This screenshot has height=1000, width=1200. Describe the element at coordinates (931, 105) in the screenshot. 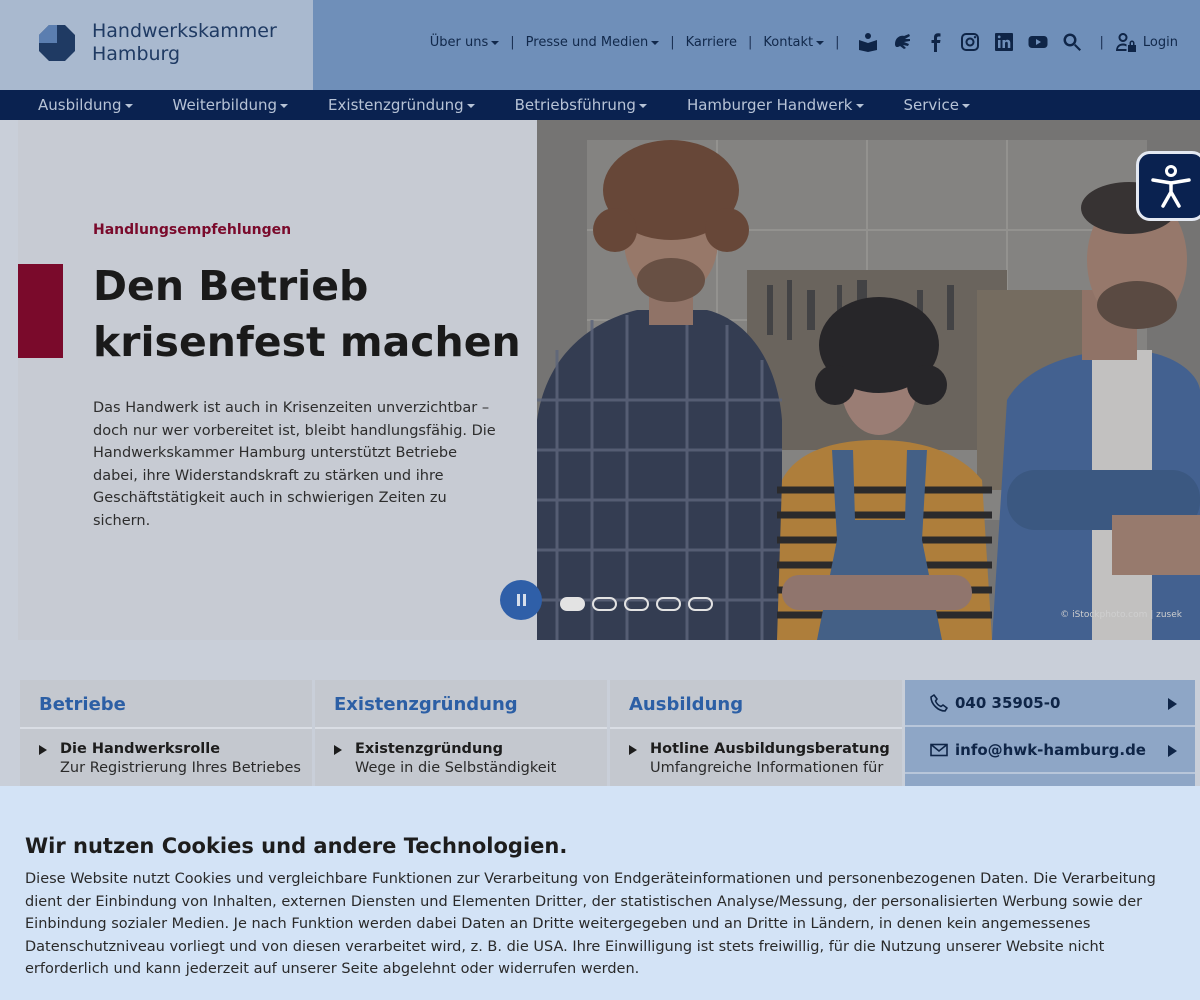

I see `mainnav-label: Service` at that location.